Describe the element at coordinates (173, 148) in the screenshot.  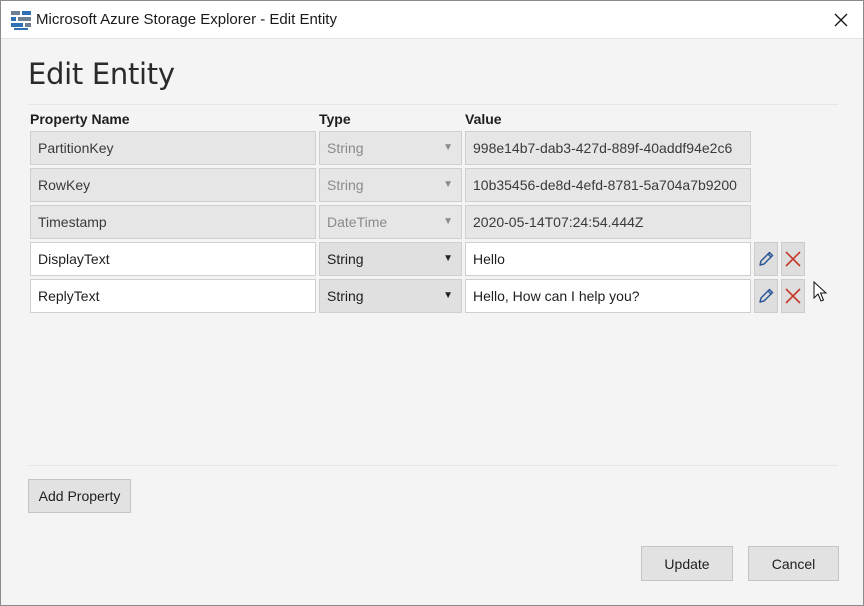
I see `property-name-field: PartitionKey` at that location.